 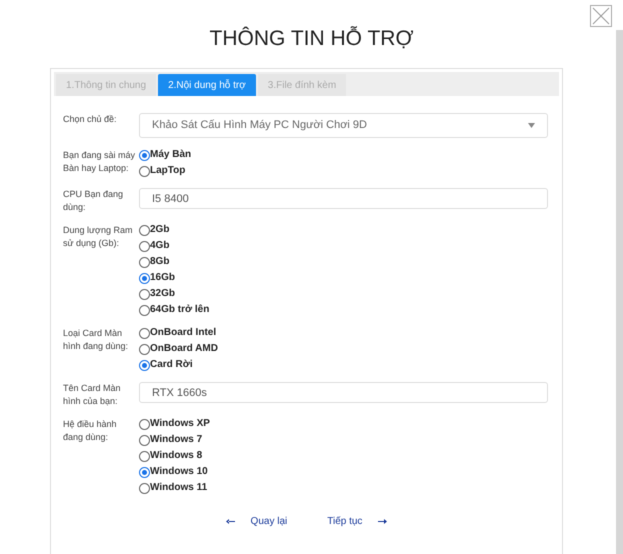 What do you see at coordinates (179, 488) in the screenshot?
I see `radio-option-label: Windows 11` at bounding box center [179, 488].